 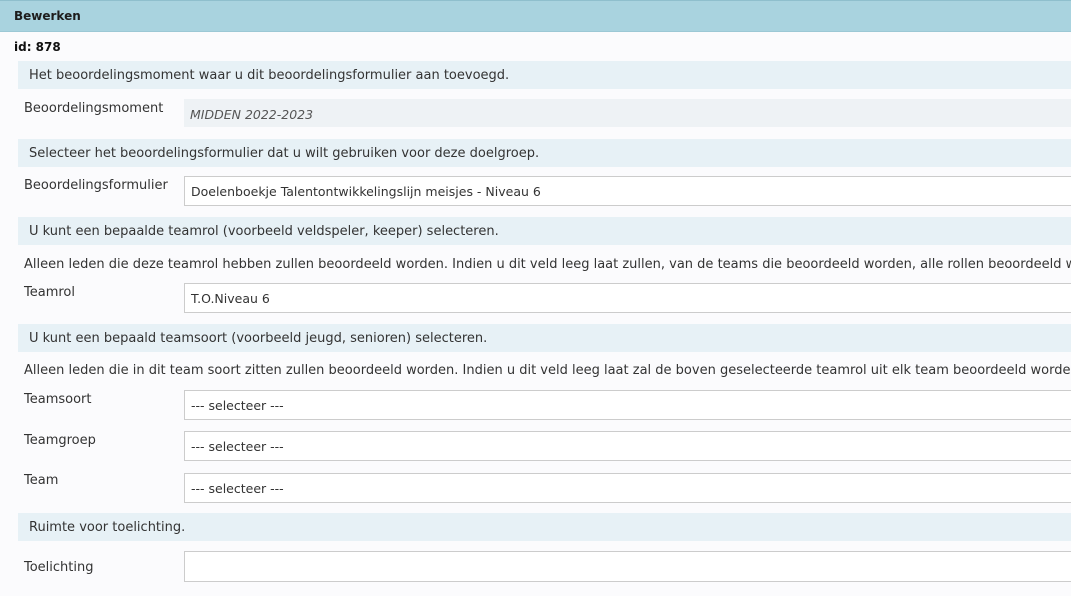 What do you see at coordinates (627, 405) in the screenshot?
I see `teamsoort-select: --- selecteer ---` at bounding box center [627, 405].